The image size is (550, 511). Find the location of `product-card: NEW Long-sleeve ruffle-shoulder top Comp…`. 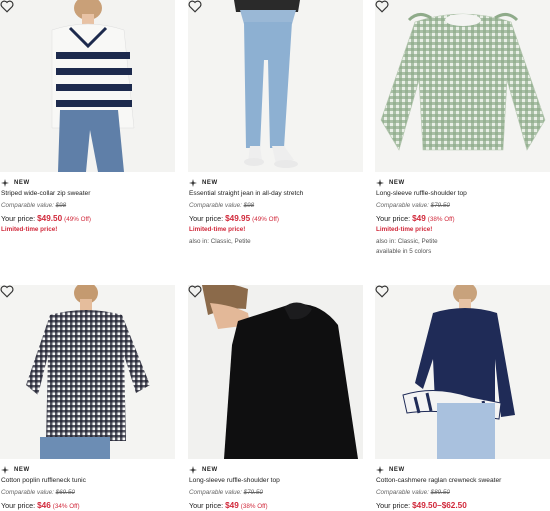

product-card: NEW Long-sleeve ruffle-shoulder top Comp… is located at coordinates (275, 398).